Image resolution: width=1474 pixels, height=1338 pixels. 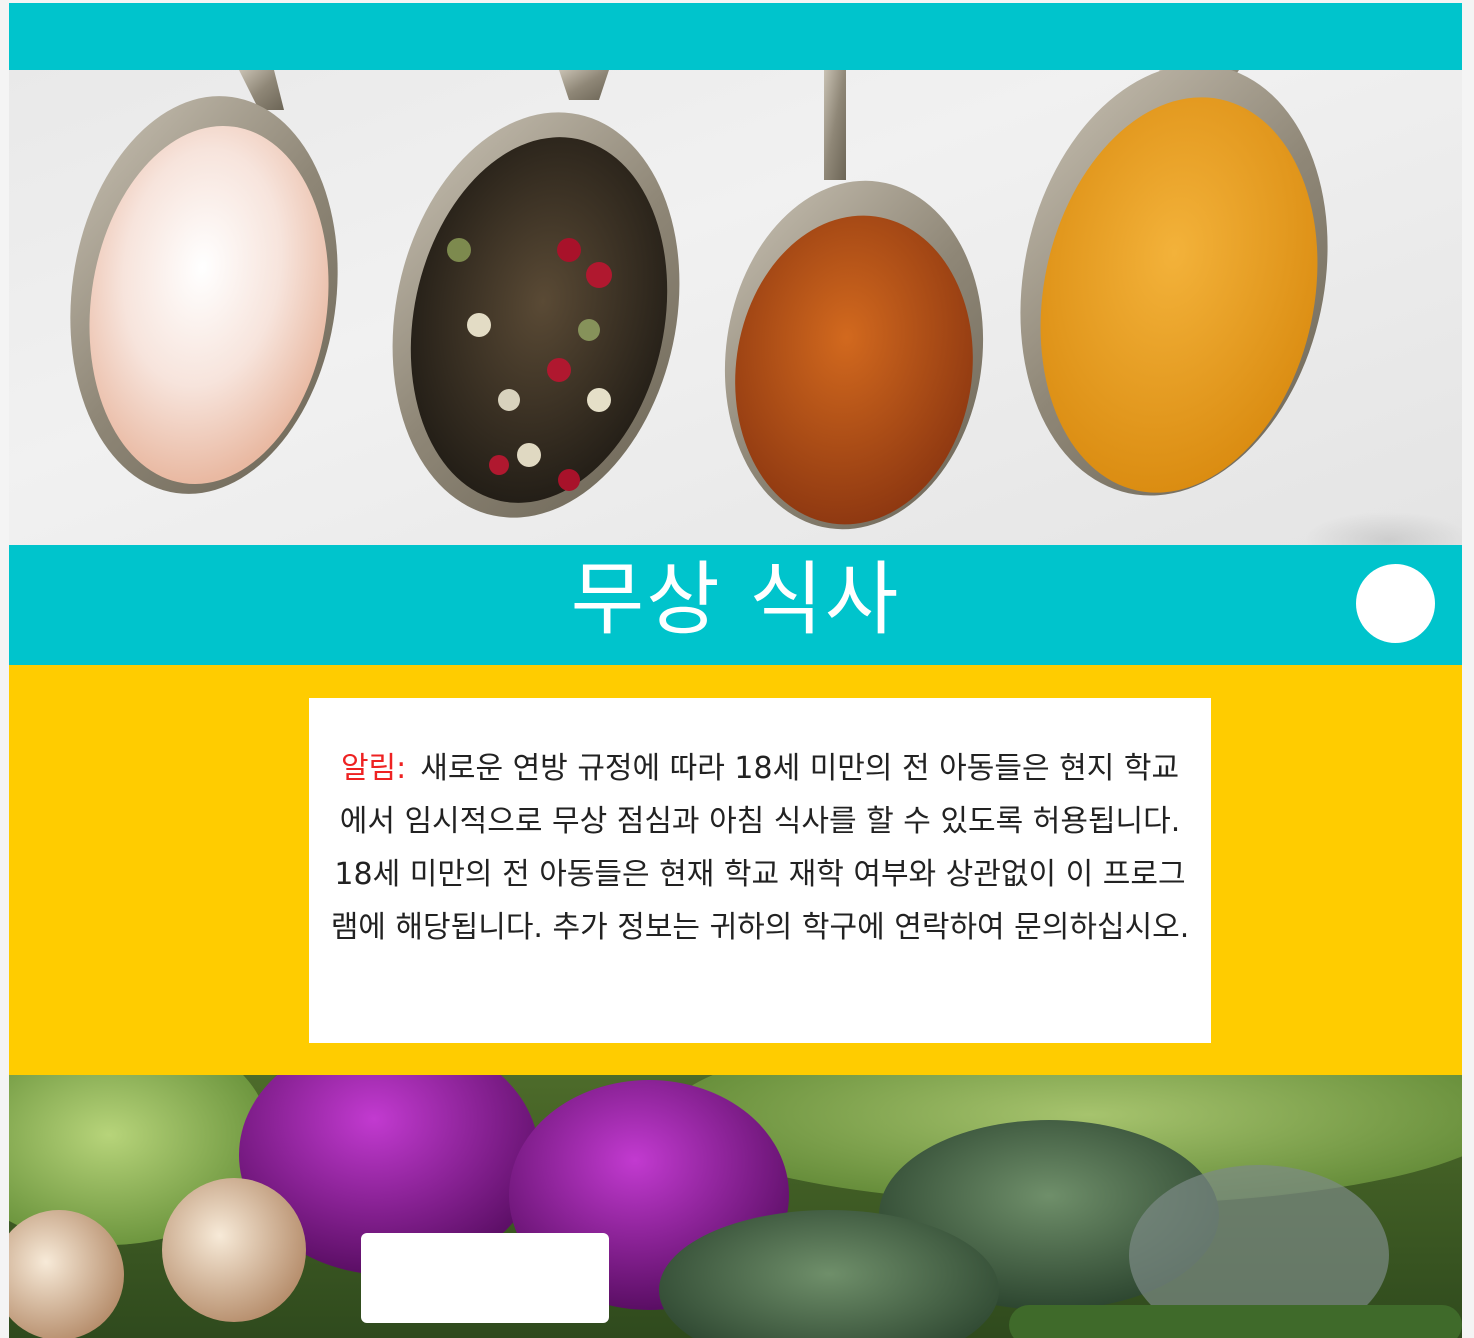 What do you see at coordinates (485, 1278) in the screenshot?
I see `bottom-button` at bounding box center [485, 1278].